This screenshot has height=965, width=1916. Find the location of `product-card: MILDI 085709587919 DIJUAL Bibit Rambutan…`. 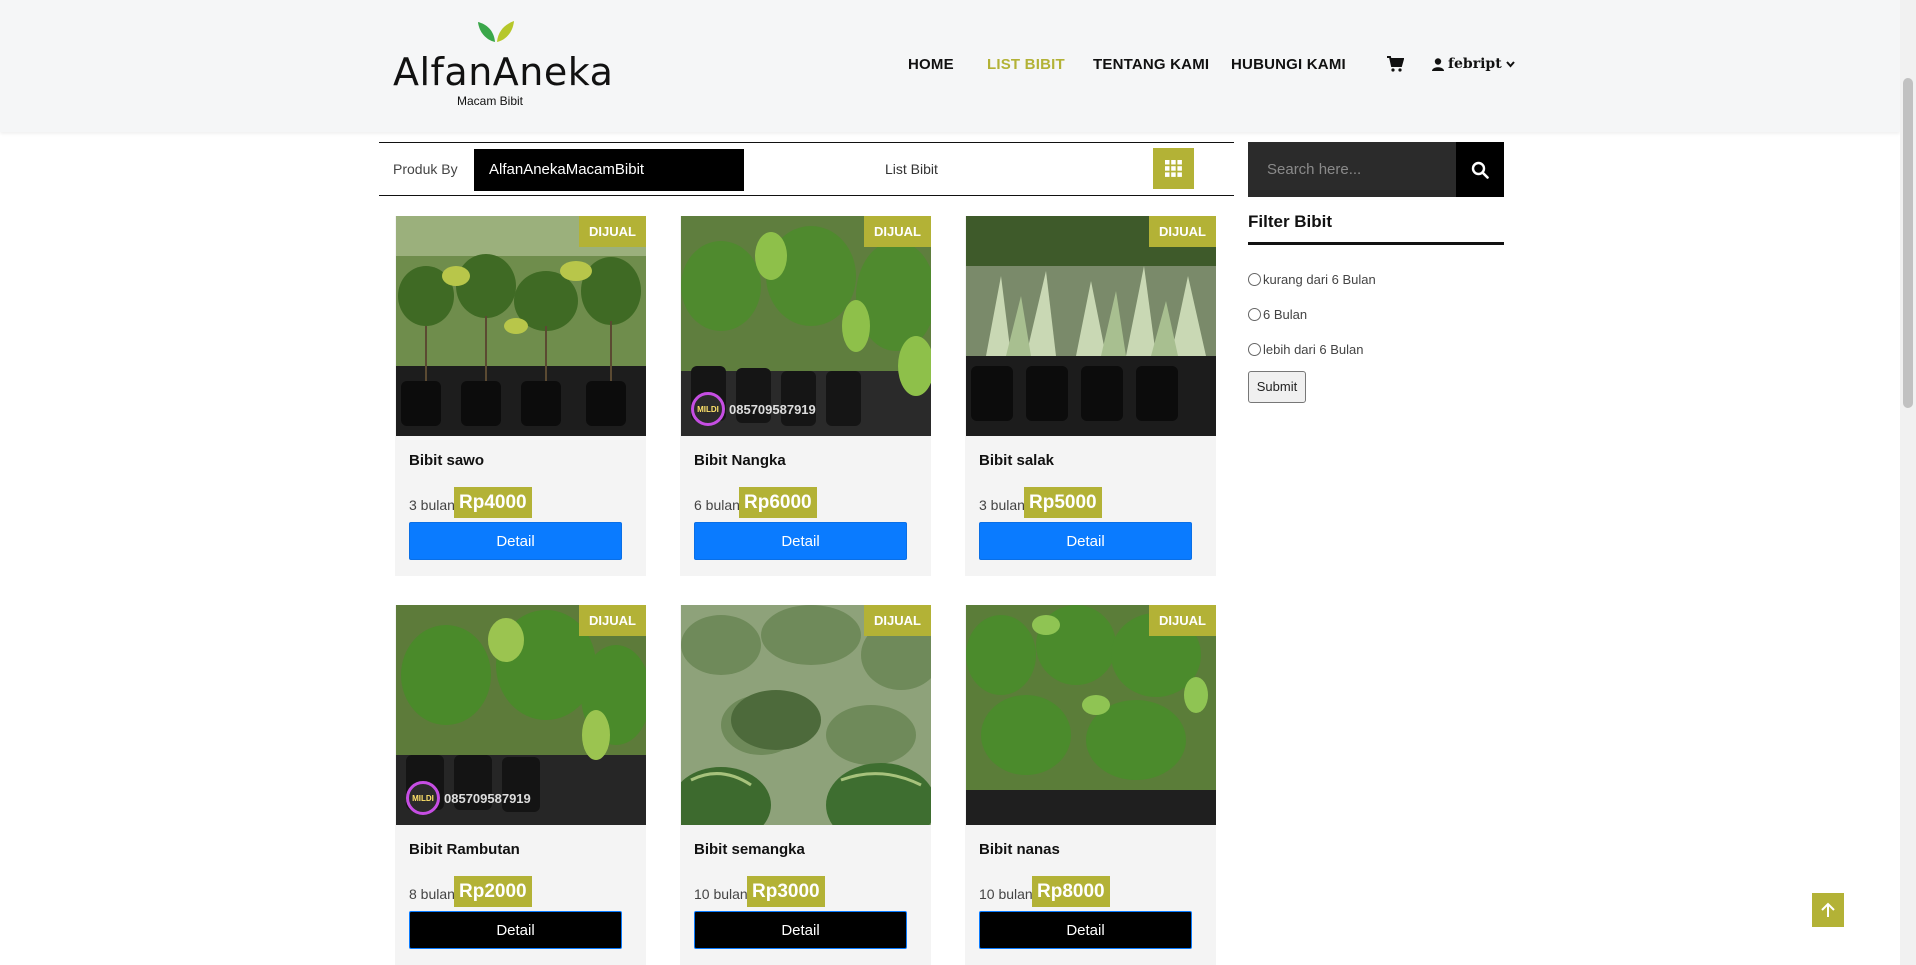

product-card: MILDI 085709587919 DIJUAL Bibit Rambutan… is located at coordinates (520, 785).